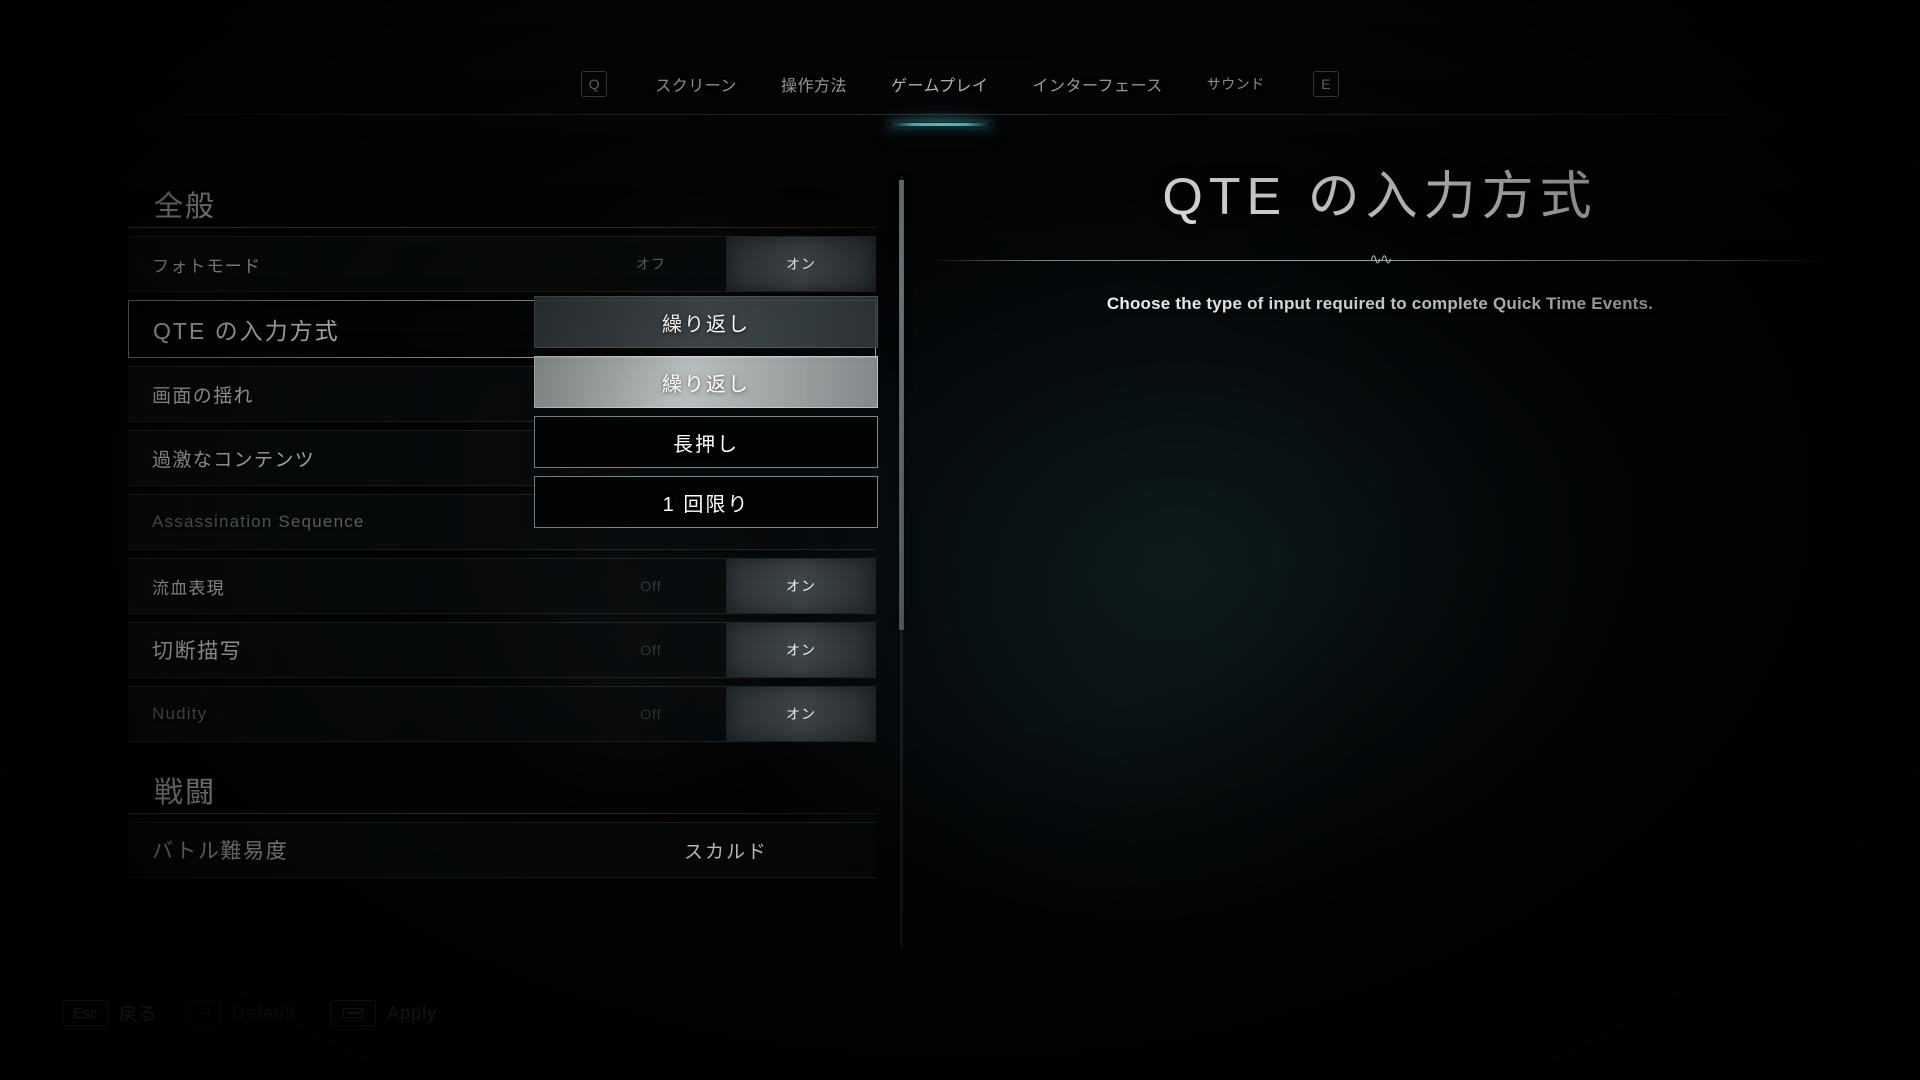  What do you see at coordinates (203, 396) in the screenshot?
I see `setting-label: 画面の揺れ` at bounding box center [203, 396].